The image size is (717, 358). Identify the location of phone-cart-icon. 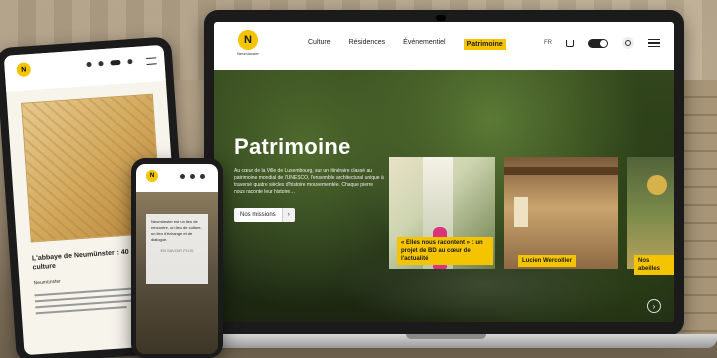
(182, 176).